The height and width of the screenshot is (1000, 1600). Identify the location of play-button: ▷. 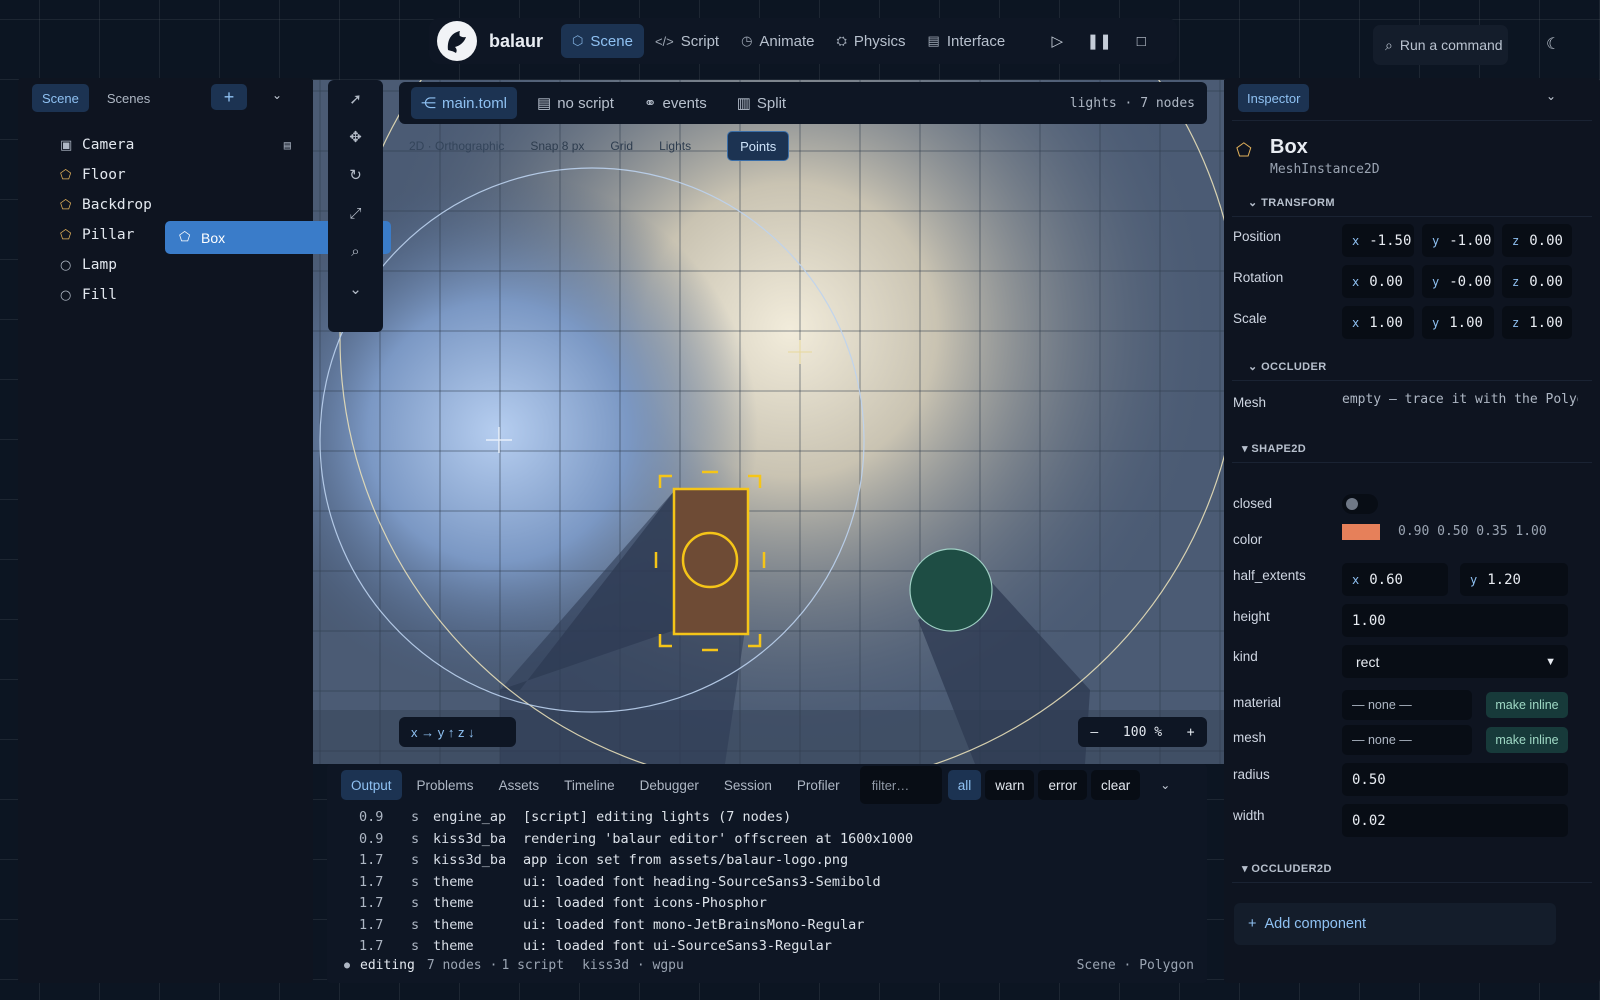
(1057, 41).